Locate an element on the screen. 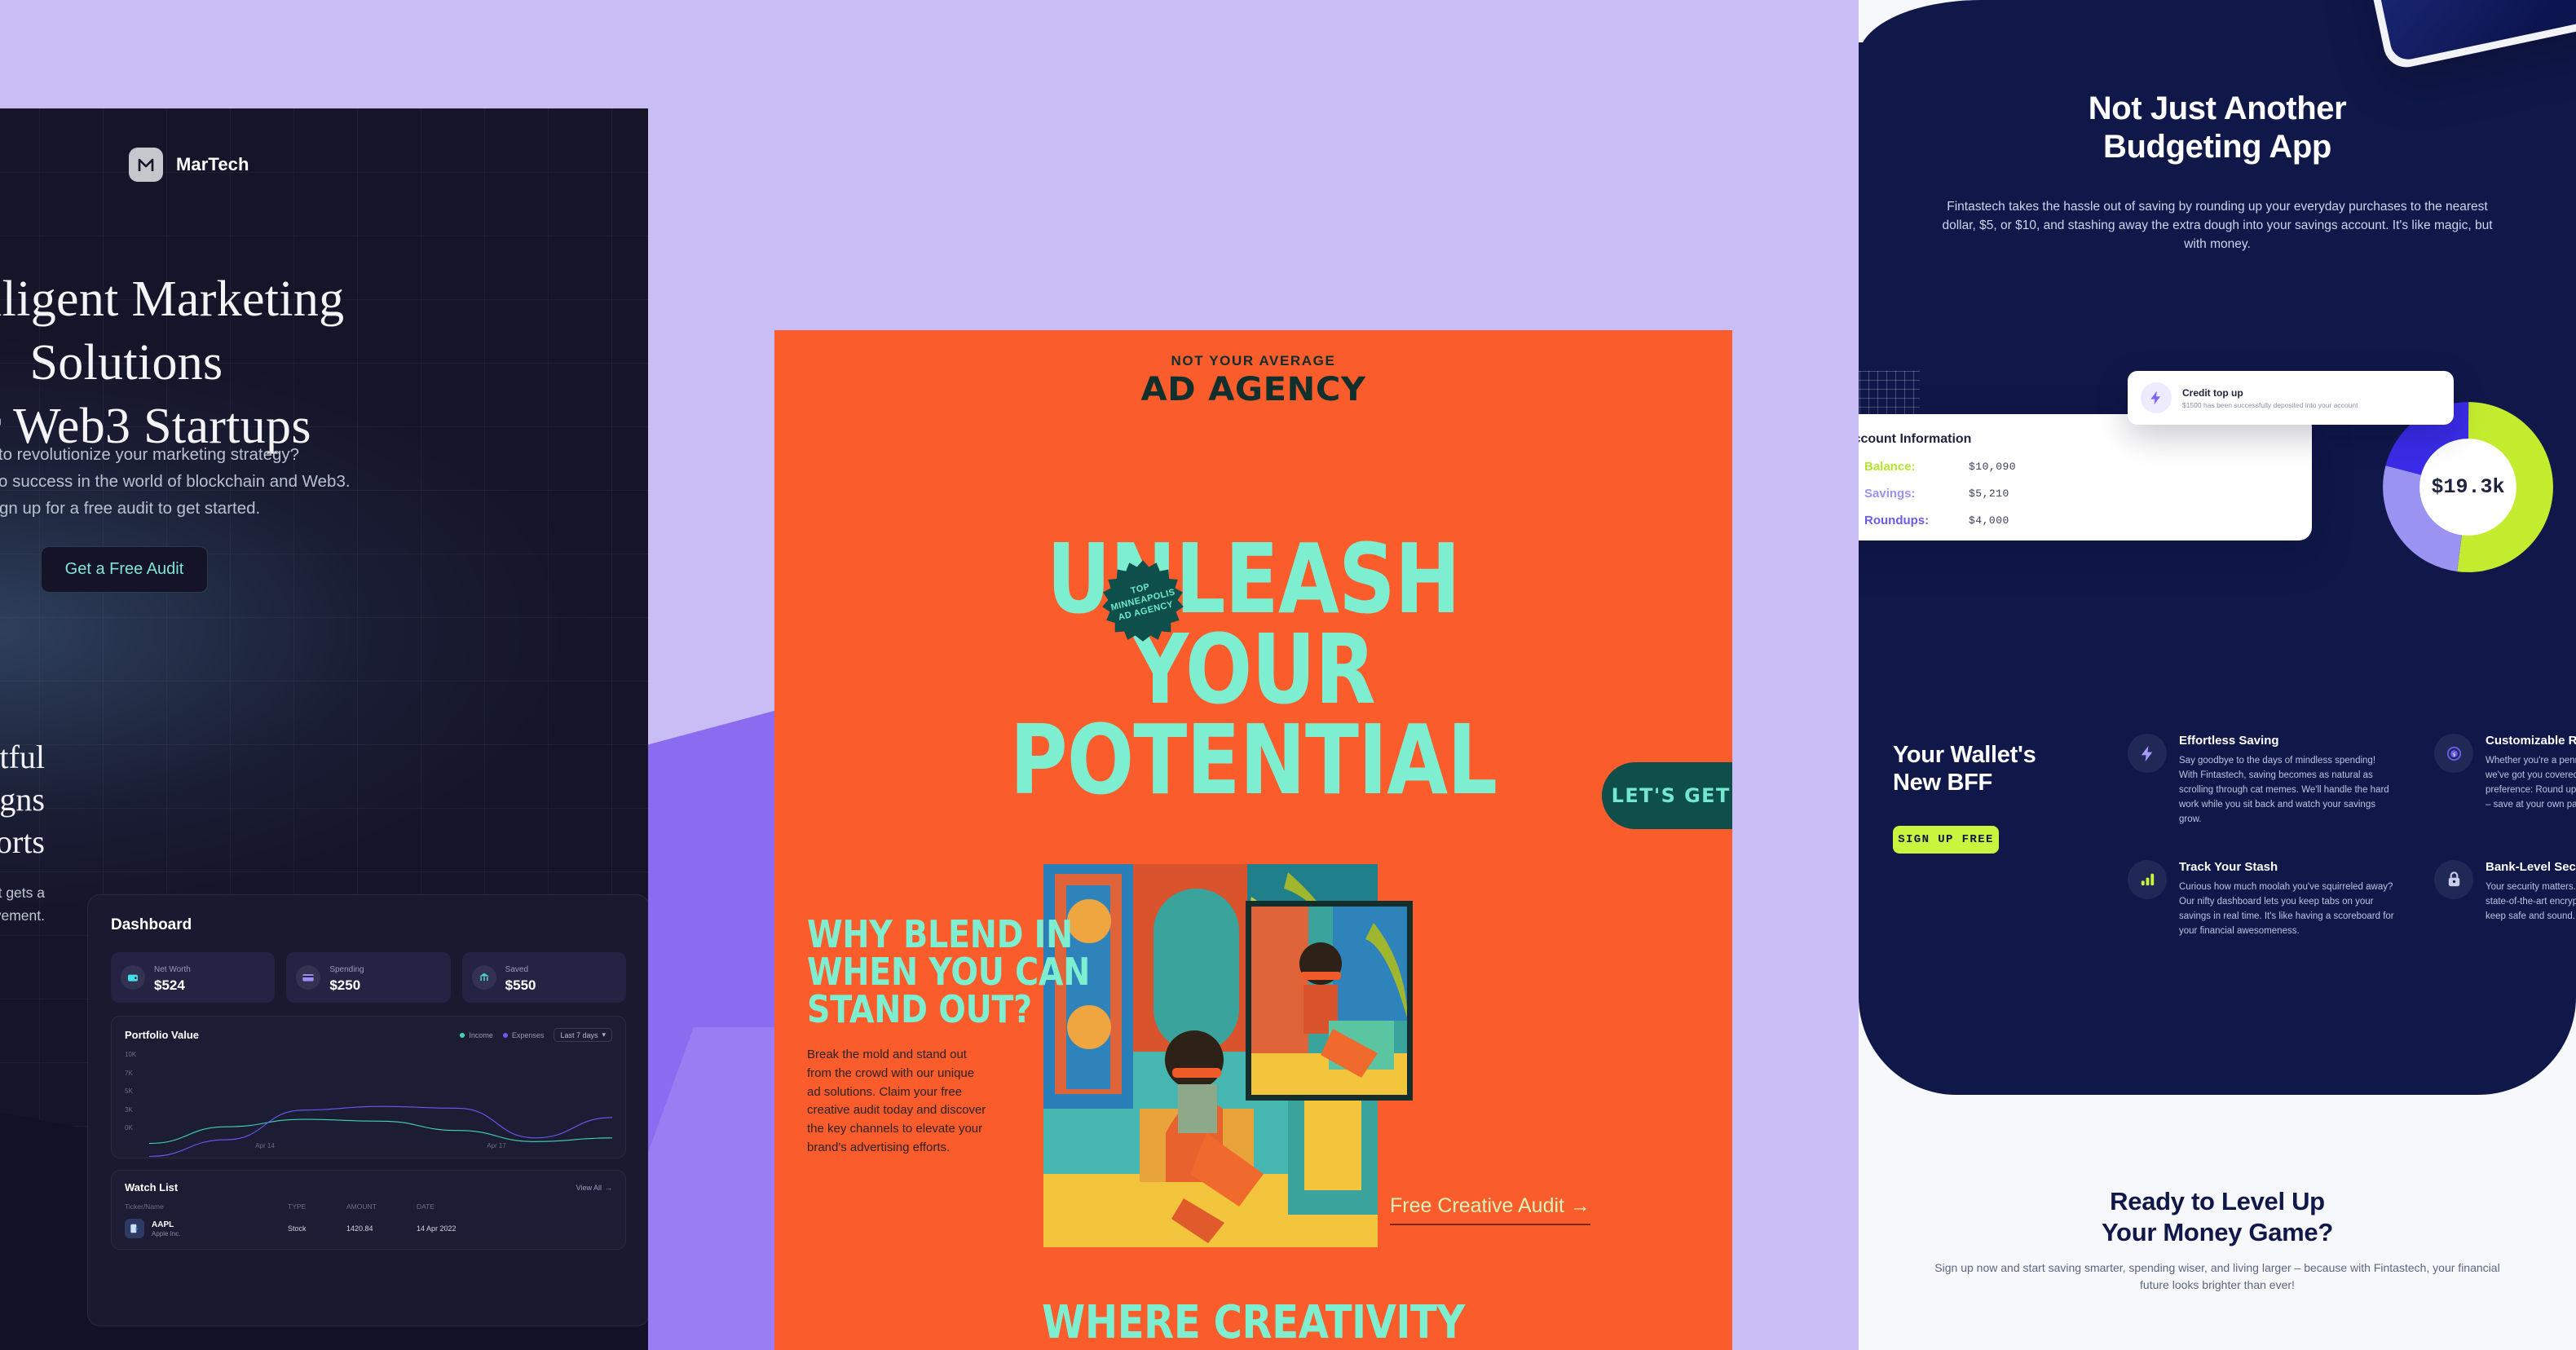  bank-icon is located at coordinates (483, 977).